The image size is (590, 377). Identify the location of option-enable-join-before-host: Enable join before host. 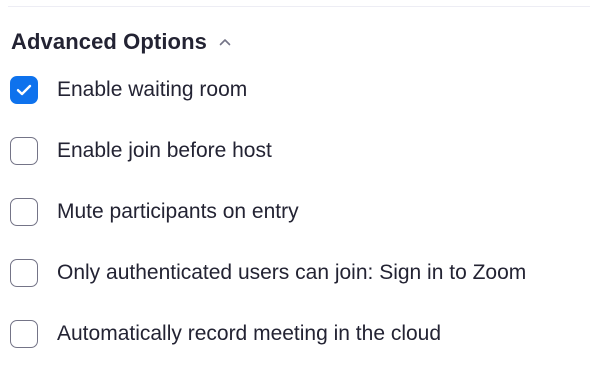
(268, 151).